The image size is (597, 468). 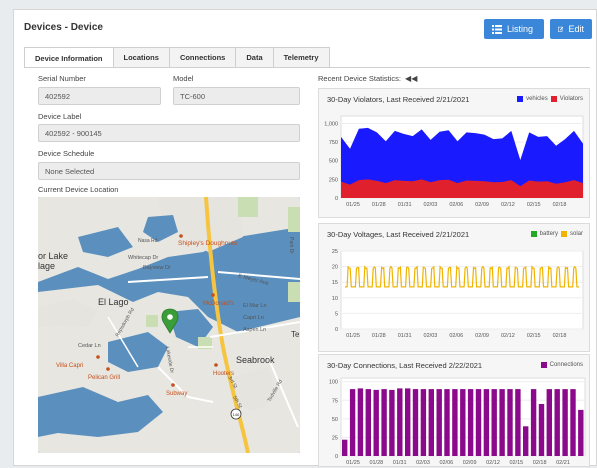 What do you see at coordinates (571, 99) in the screenshot?
I see `legend-label: Violators` at bounding box center [571, 99].